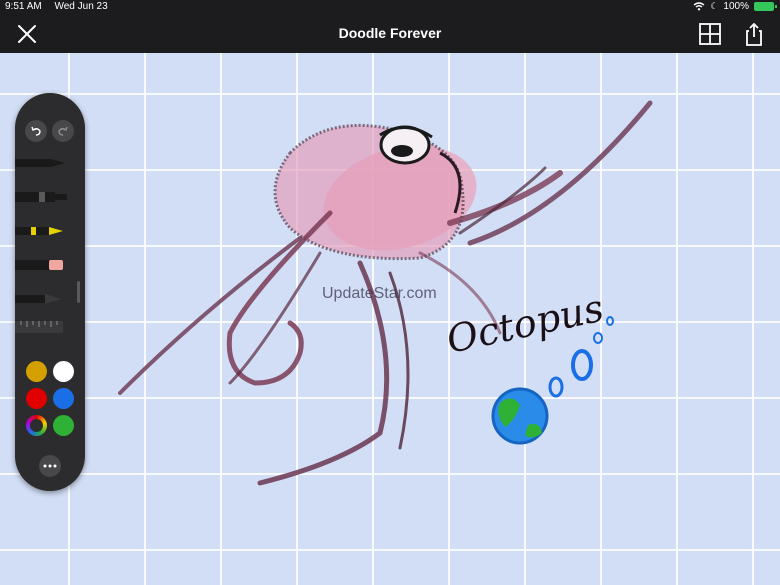  I want to click on status-bar: 9:51 AM Wed Jun 23 ☾ 100%, so click(390, 7).